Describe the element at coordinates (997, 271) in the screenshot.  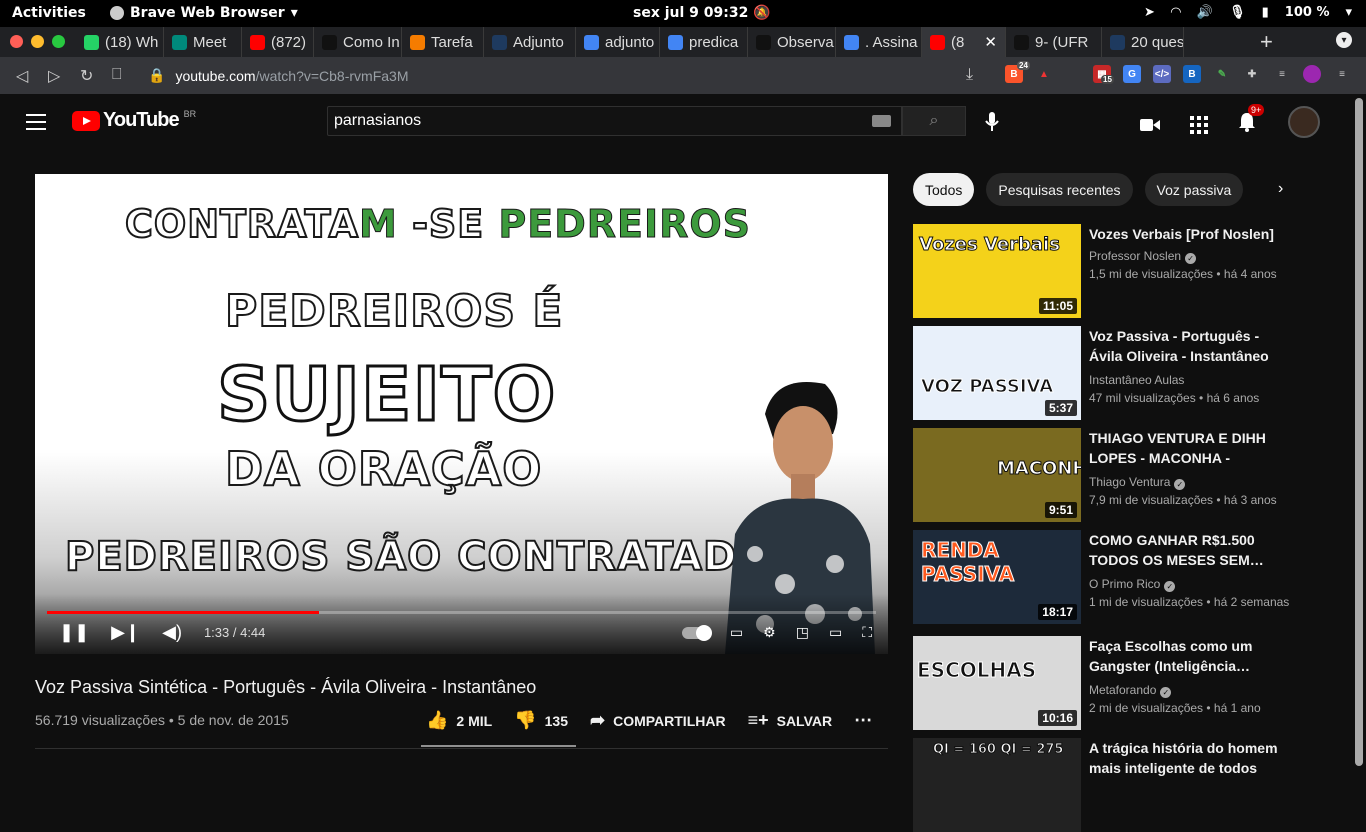
I see `video-thumbnail: Vozes Verbais 11:05` at that location.